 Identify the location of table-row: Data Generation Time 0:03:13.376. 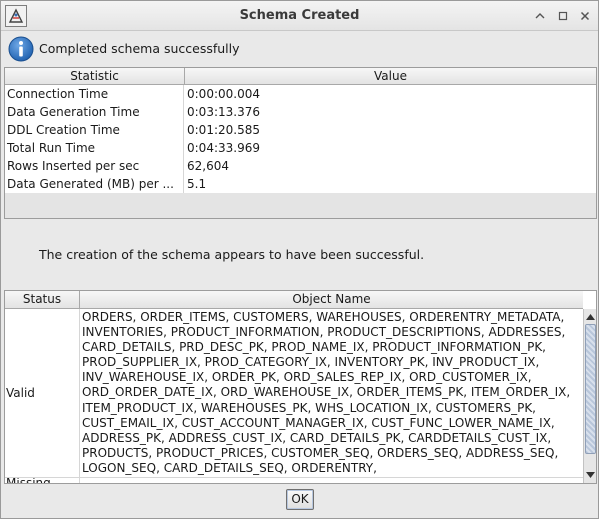
(300, 112).